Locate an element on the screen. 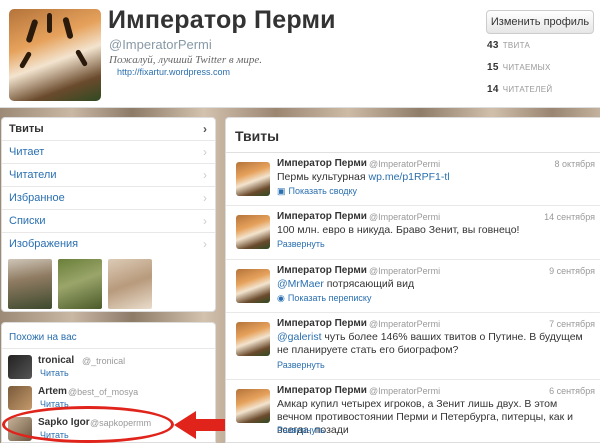 The height and width of the screenshot is (443, 600). tweet-text-part: потрясающий вид is located at coordinates (369, 284).